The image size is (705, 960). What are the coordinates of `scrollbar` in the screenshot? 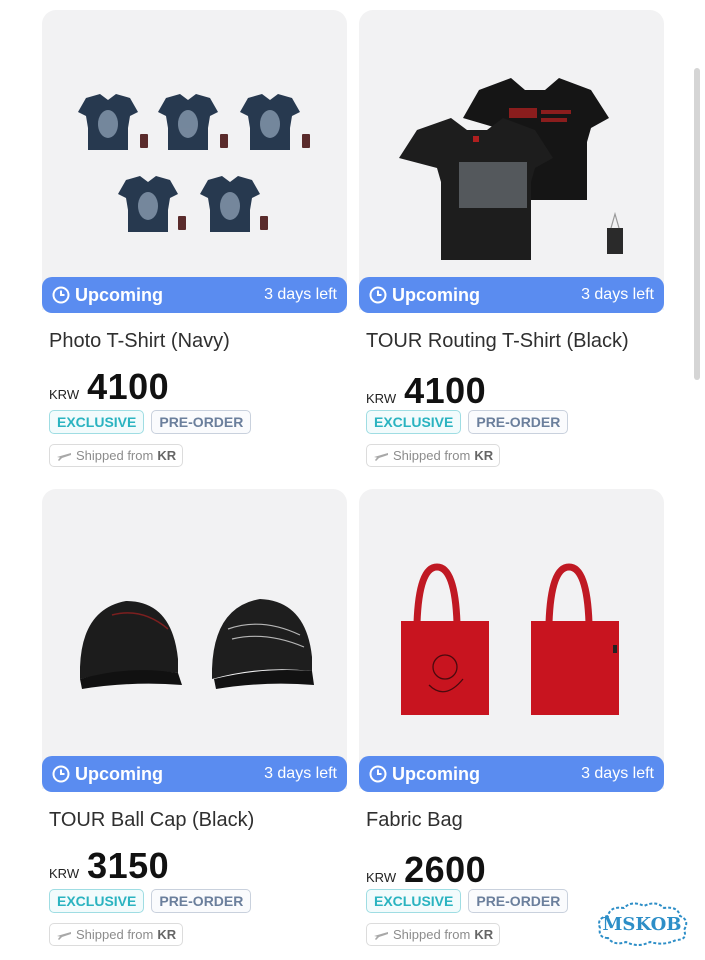 It's located at (697, 224).